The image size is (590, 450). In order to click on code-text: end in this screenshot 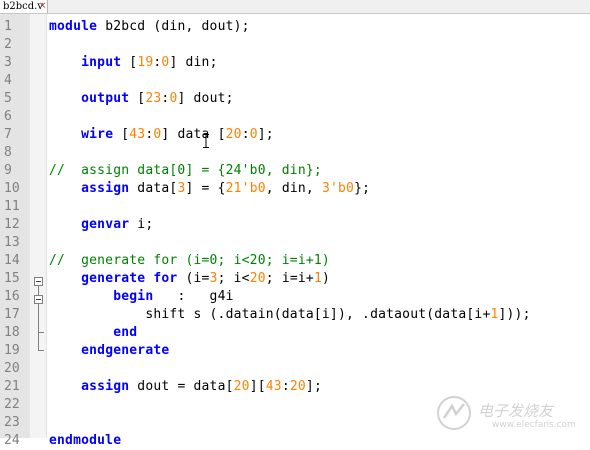, I will do `click(93, 333)`.